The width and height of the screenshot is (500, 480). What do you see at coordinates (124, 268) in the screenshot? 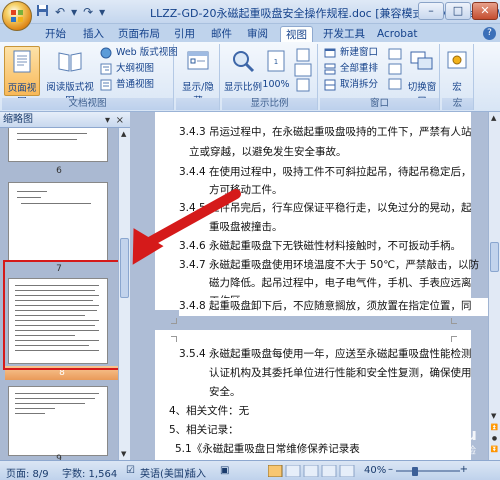
I see `thumbnail-scroll-handle` at bounding box center [124, 268].